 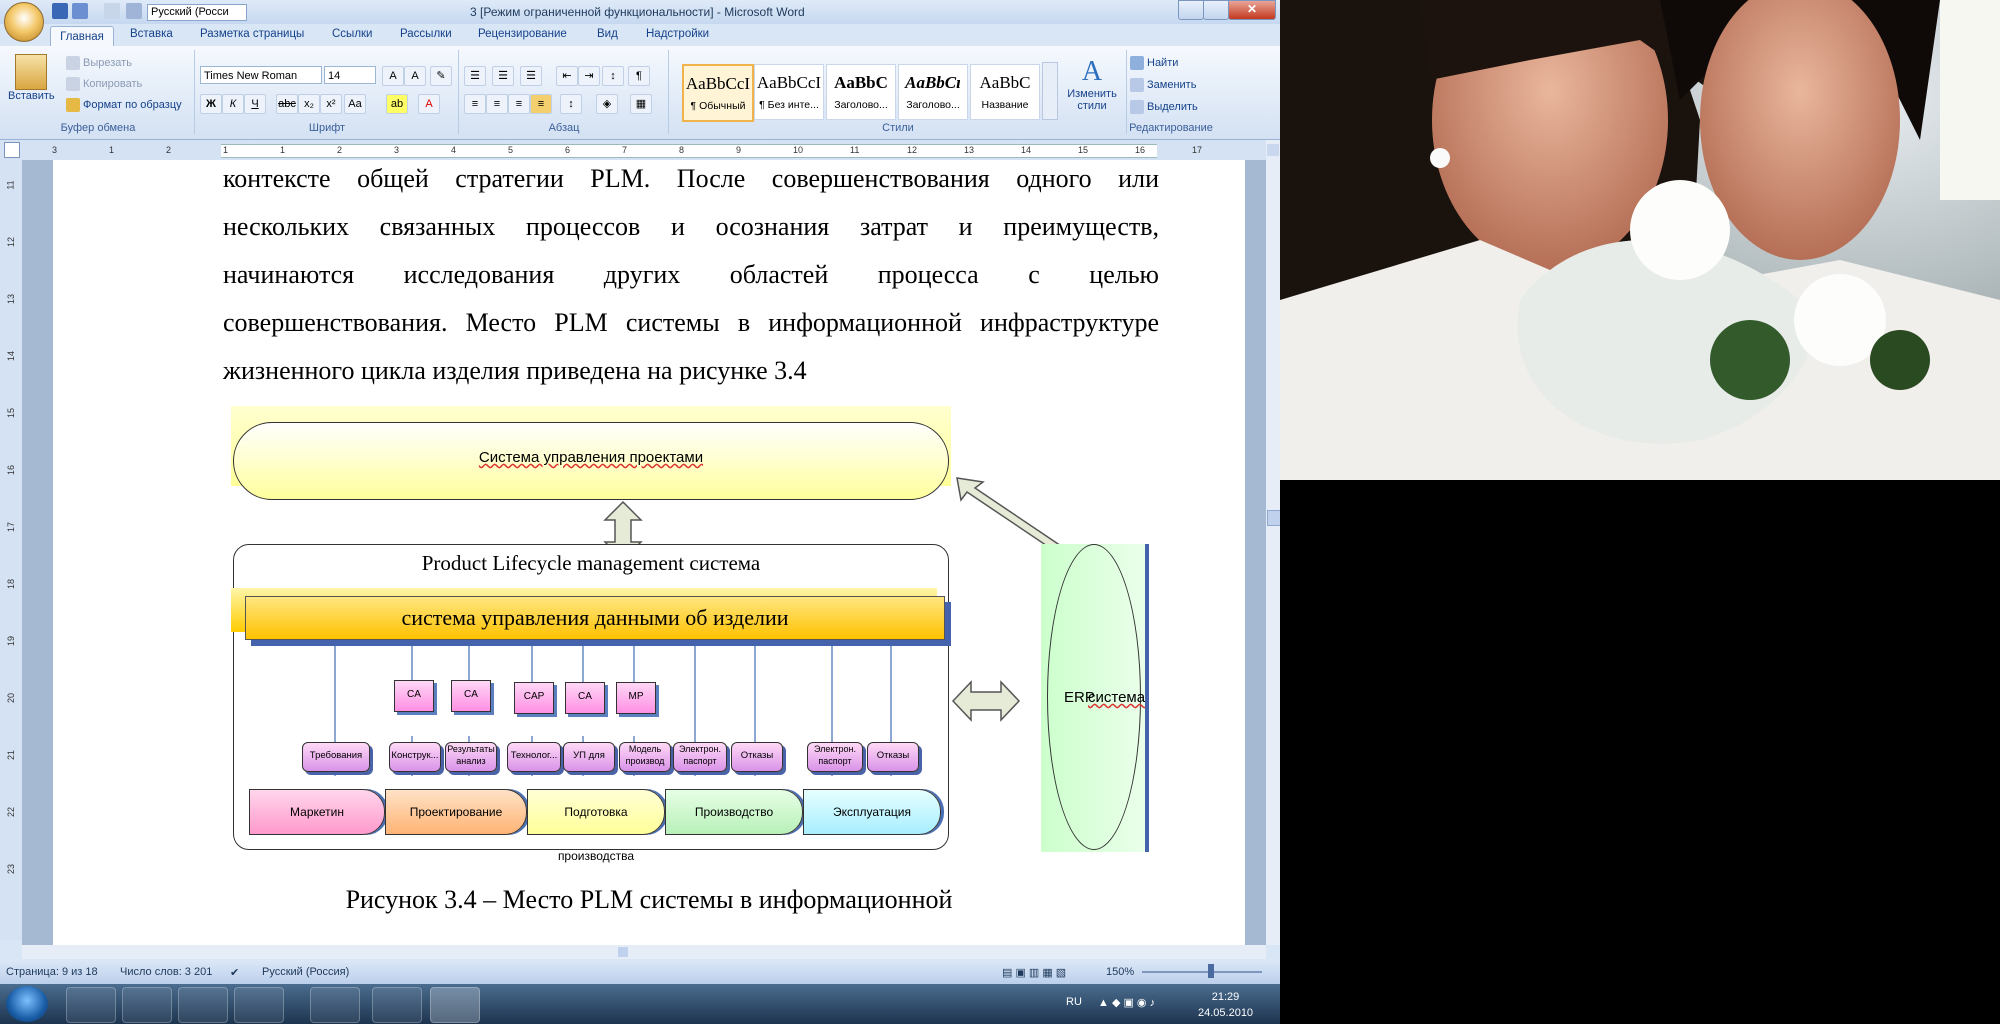 What do you see at coordinates (211, 104) in the screenshot?
I see `bold-button: Ж` at bounding box center [211, 104].